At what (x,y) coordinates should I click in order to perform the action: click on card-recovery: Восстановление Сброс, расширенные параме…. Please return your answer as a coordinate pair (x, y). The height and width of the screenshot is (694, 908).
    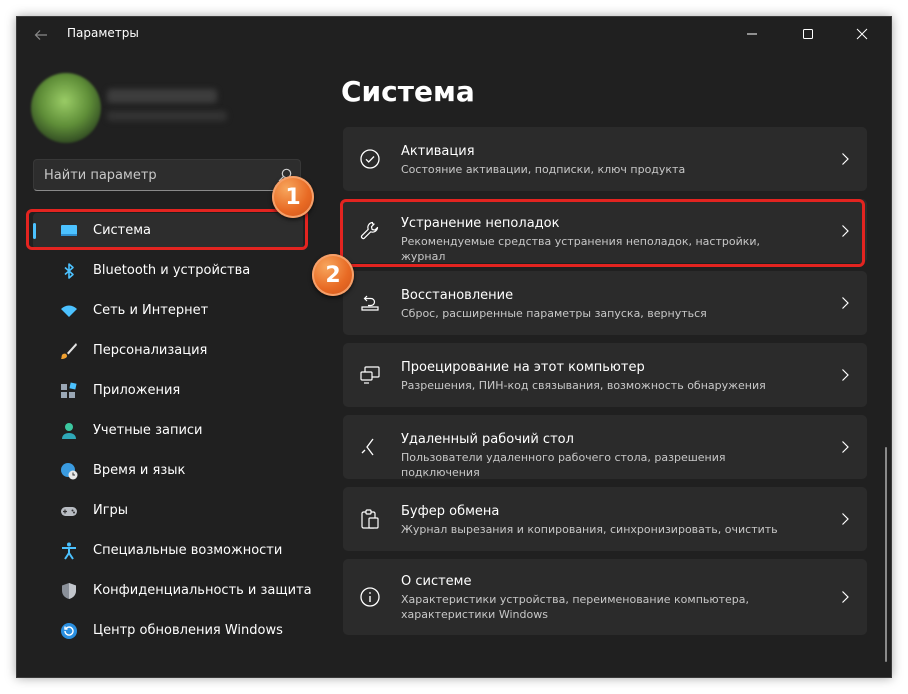
    Looking at the image, I should click on (605, 303).